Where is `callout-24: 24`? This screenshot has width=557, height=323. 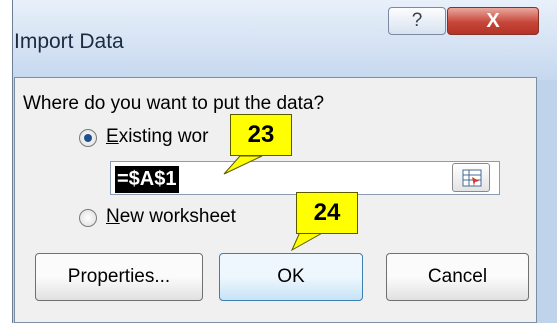 callout-24: 24 is located at coordinates (327, 213).